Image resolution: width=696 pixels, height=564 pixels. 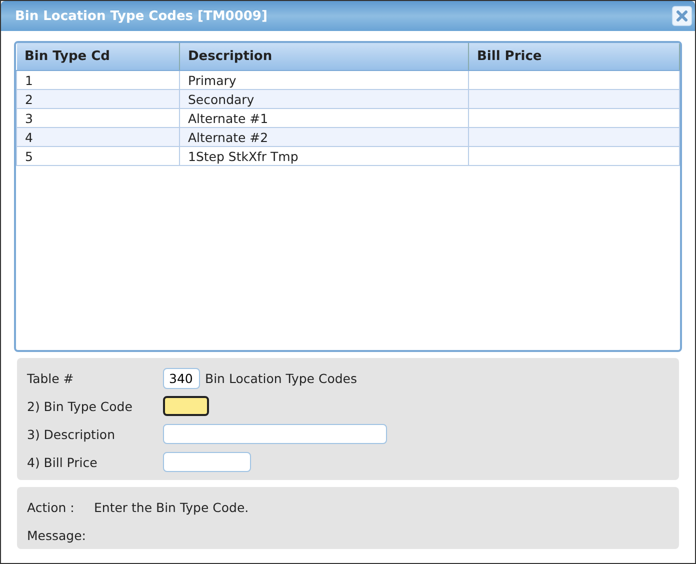 What do you see at coordinates (324, 137) in the screenshot?
I see `table-cell: Alternate #2` at bounding box center [324, 137].